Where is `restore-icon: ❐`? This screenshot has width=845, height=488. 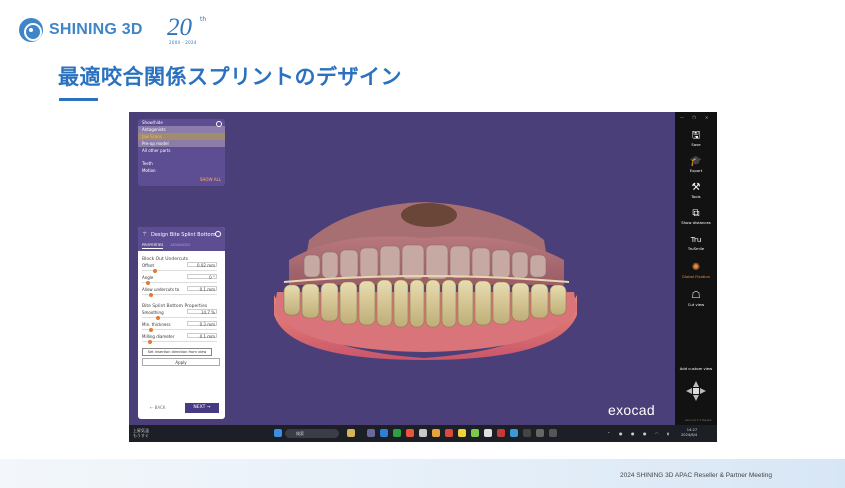 restore-icon: ❐ is located at coordinates (694, 117).